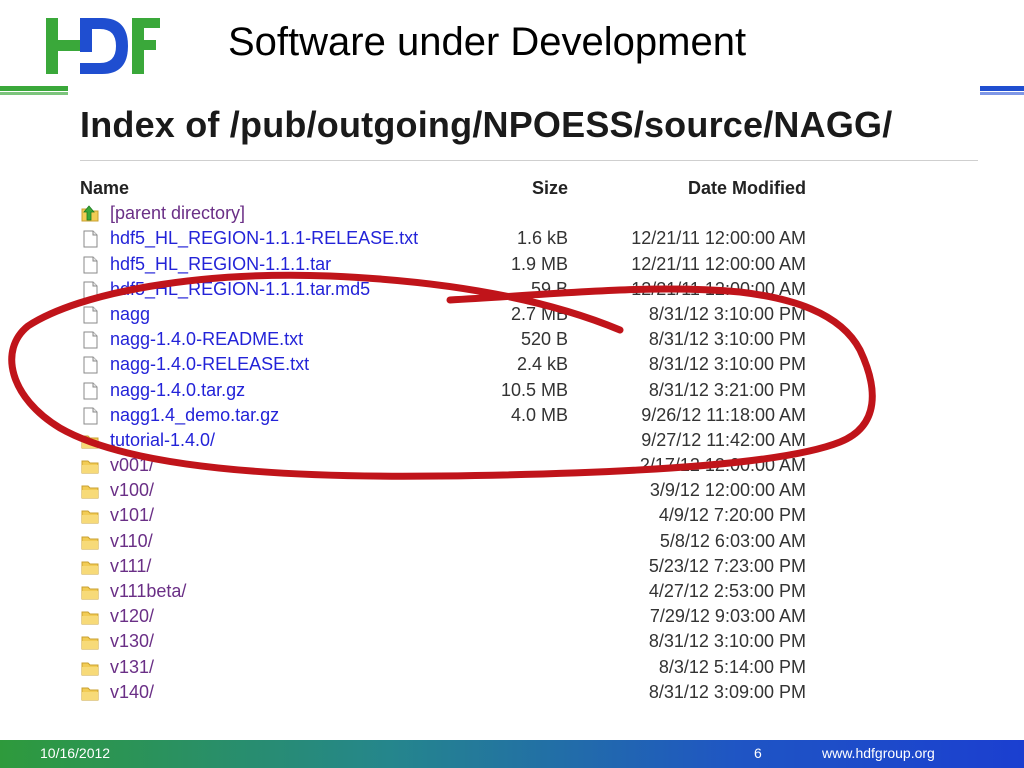 The height and width of the screenshot is (768, 1024). Describe the element at coordinates (132, 465) in the screenshot. I see `file-link: v001/` at that location.